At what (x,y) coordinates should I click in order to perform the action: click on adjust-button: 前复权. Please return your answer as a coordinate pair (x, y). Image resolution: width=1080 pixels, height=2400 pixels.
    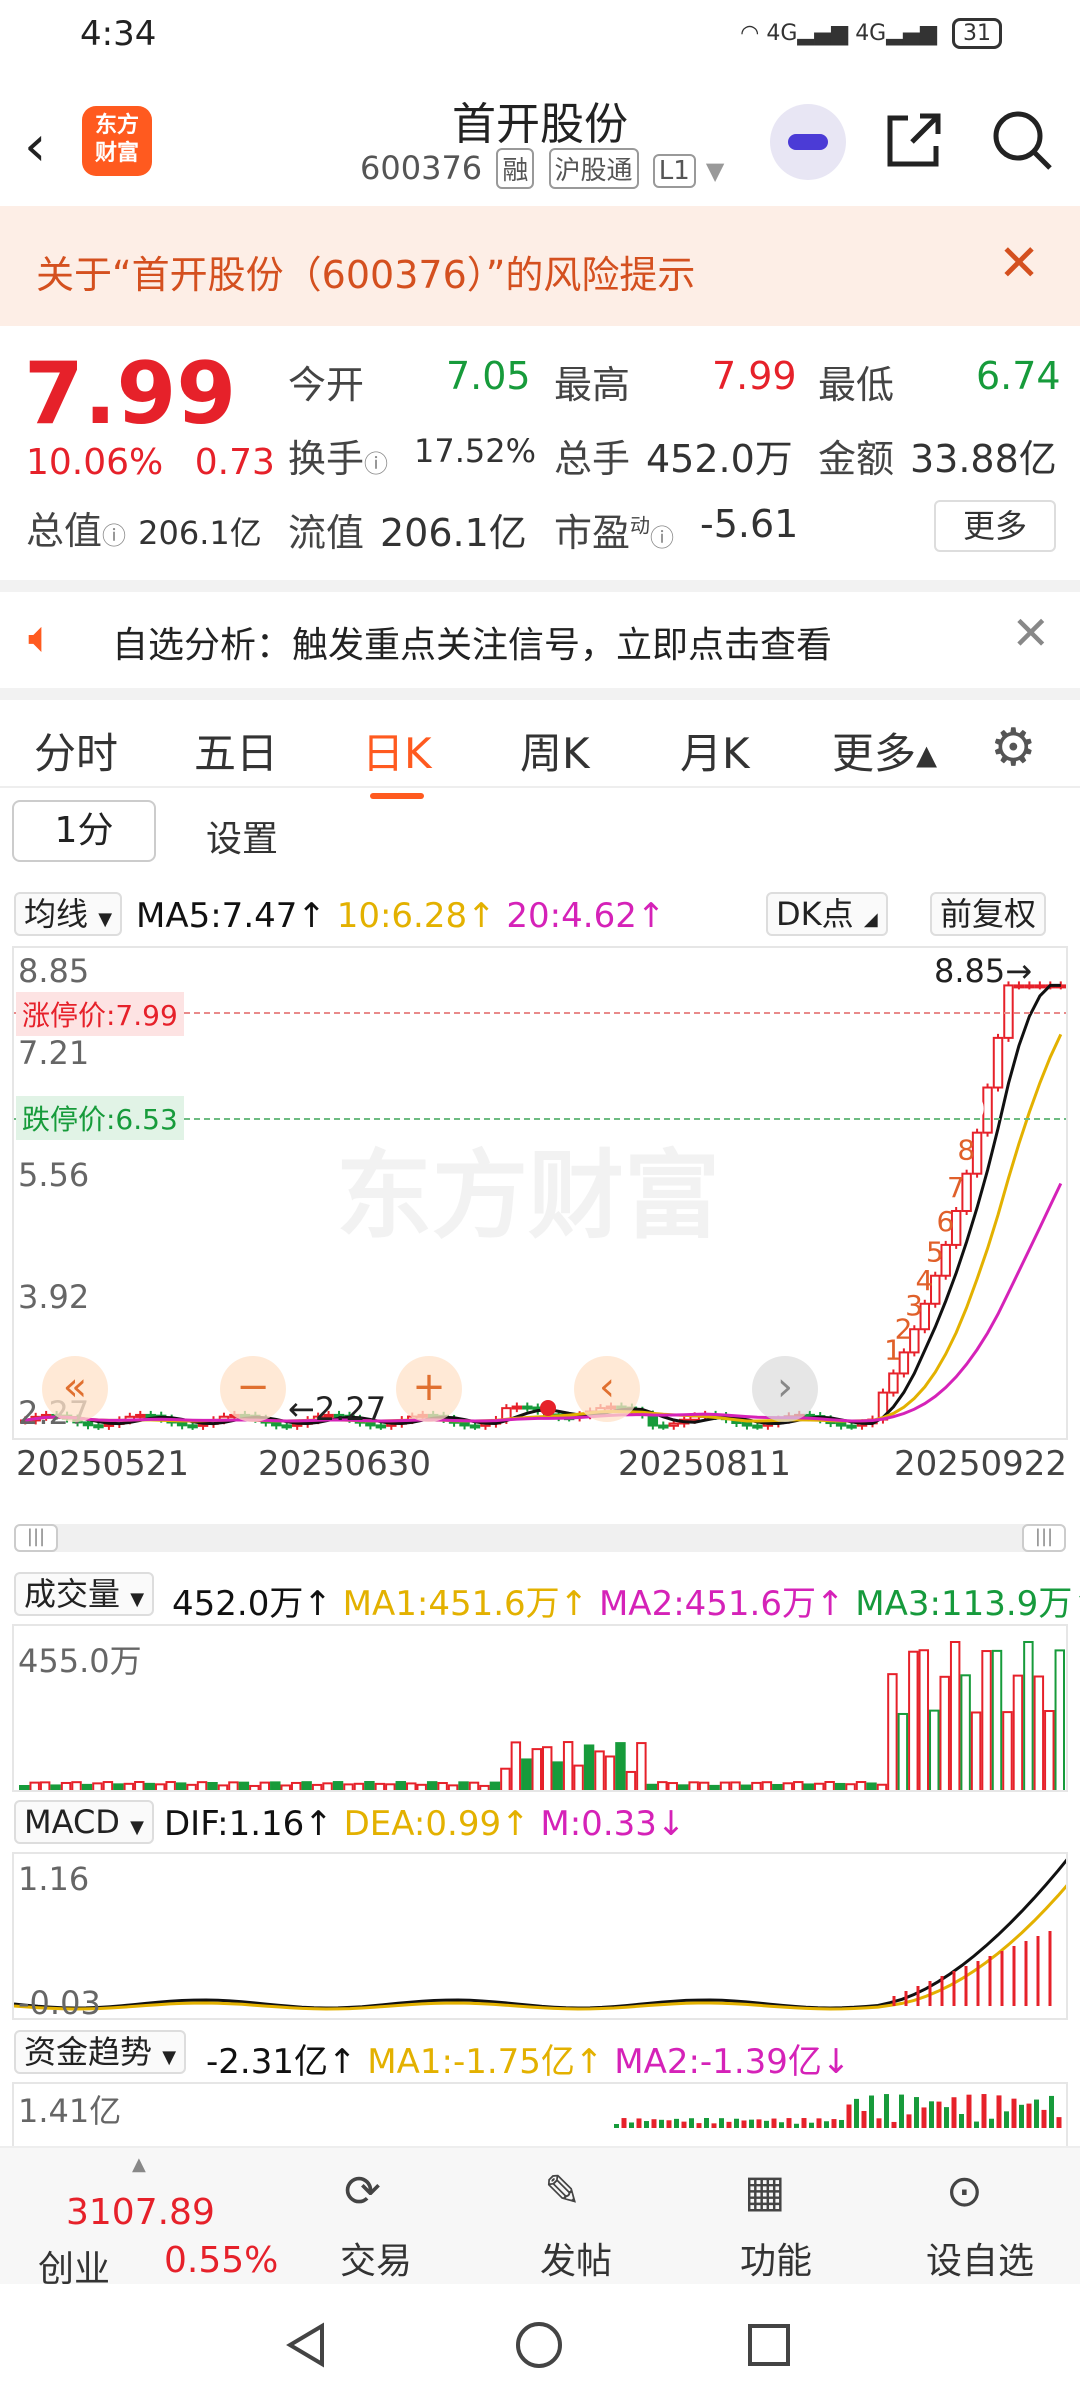
    Looking at the image, I should click on (988, 914).